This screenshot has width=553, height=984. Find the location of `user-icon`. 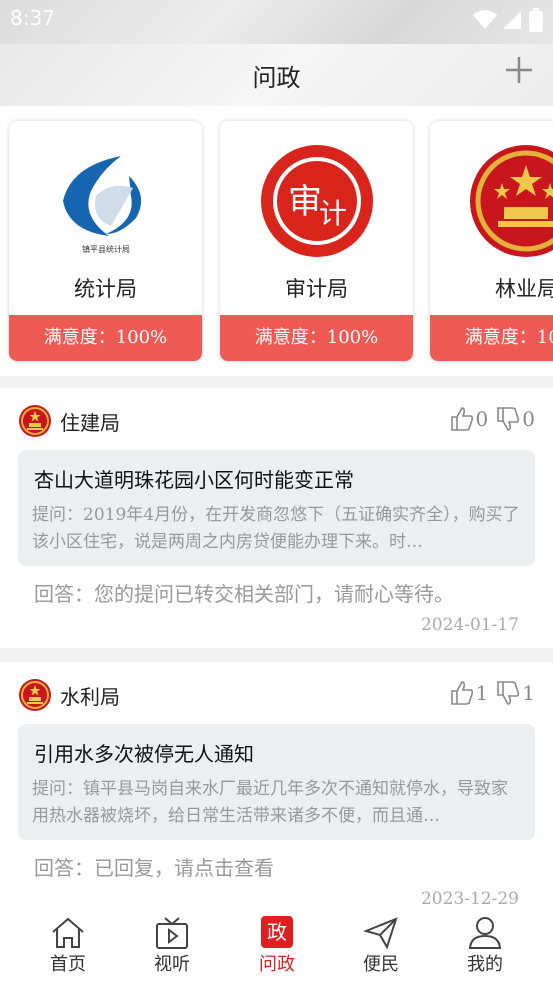

user-icon is located at coordinates (485, 933).